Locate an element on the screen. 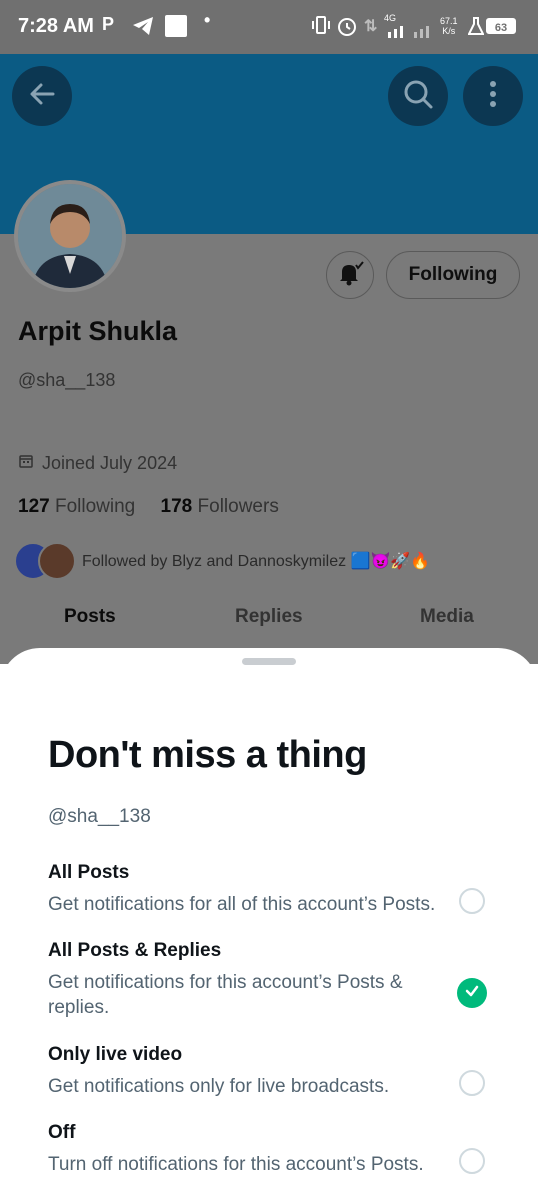 This screenshot has height=1199, width=538. joined-date: Joined July 2024 is located at coordinates (97, 463).